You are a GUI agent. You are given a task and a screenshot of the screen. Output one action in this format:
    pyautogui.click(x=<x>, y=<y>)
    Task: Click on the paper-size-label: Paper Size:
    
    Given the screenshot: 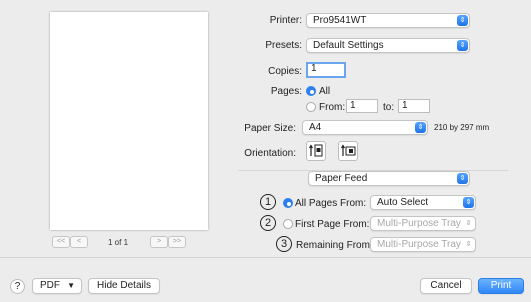 What is the action you would take?
    pyautogui.click(x=270, y=128)
    